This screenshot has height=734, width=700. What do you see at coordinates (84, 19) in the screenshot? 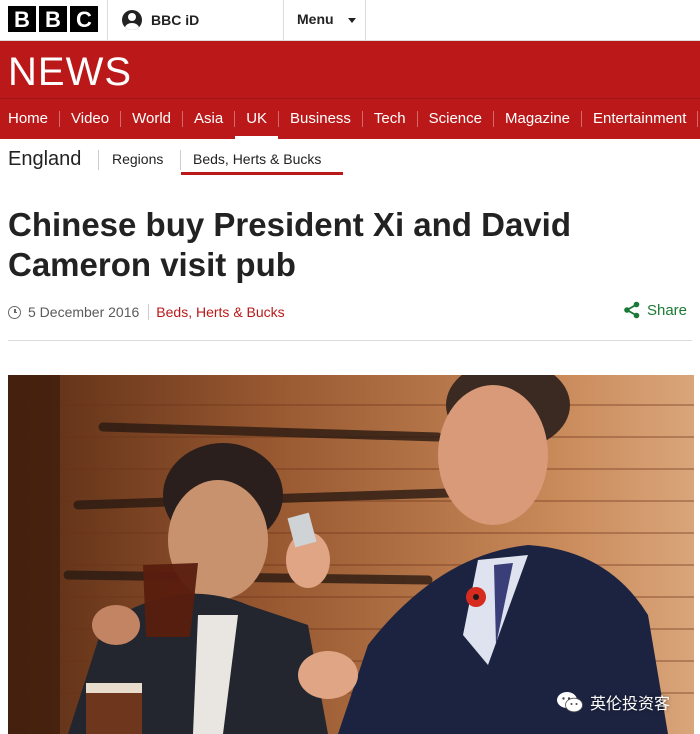
I see `logo-letter: C` at bounding box center [84, 19].